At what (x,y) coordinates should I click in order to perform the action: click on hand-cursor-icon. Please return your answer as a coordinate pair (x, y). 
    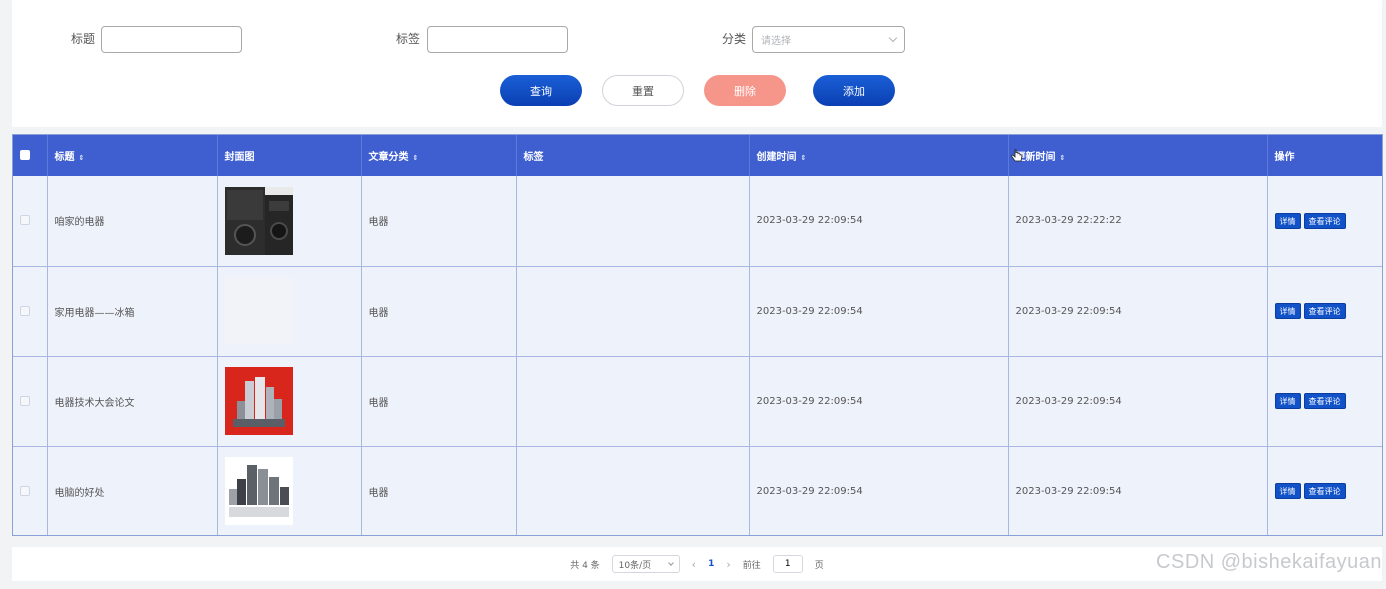
    Looking at the image, I should click on (1017, 155).